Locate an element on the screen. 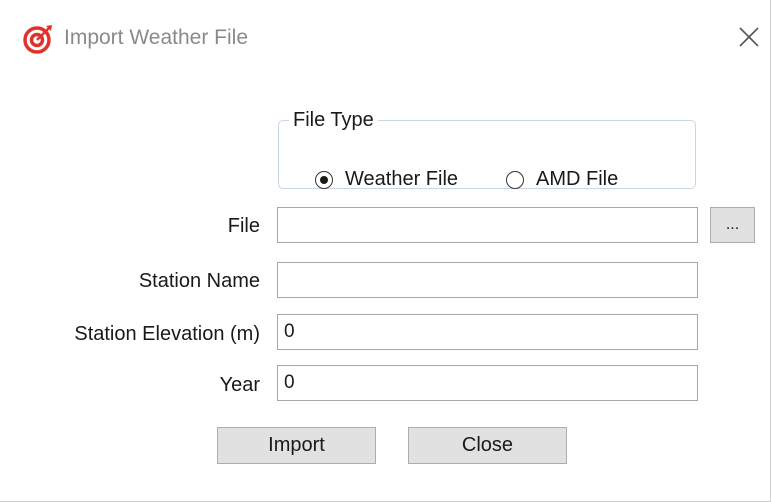  weather-file-radio-label: Weather File is located at coordinates (401, 179).